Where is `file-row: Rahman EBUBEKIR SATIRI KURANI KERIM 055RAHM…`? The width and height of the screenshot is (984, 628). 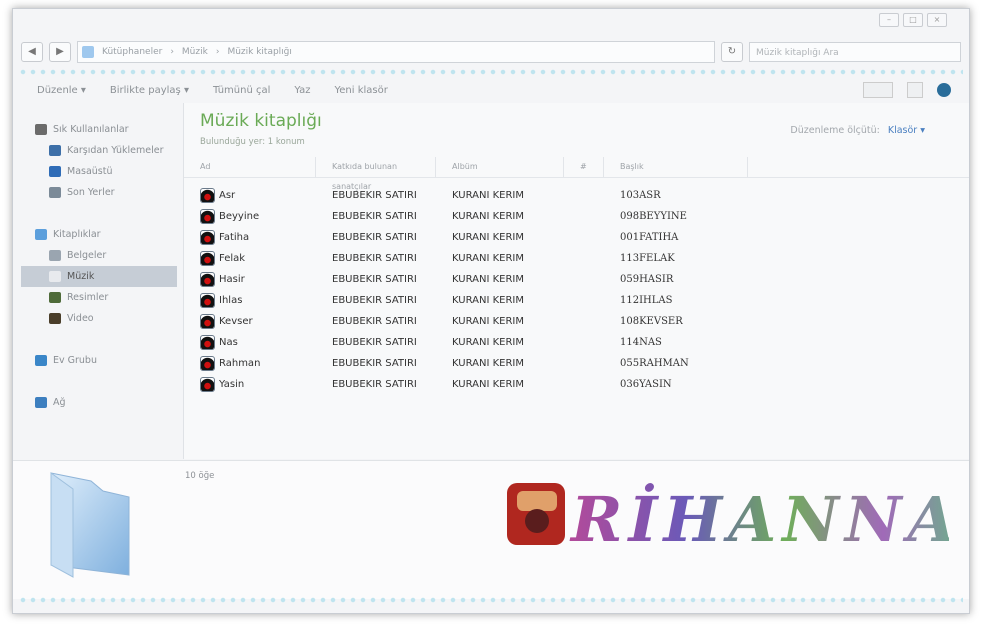
file-row: Rahman EBUBEKIR SATIRI KURANI KERIM 055RAHM… is located at coordinates (576, 363).